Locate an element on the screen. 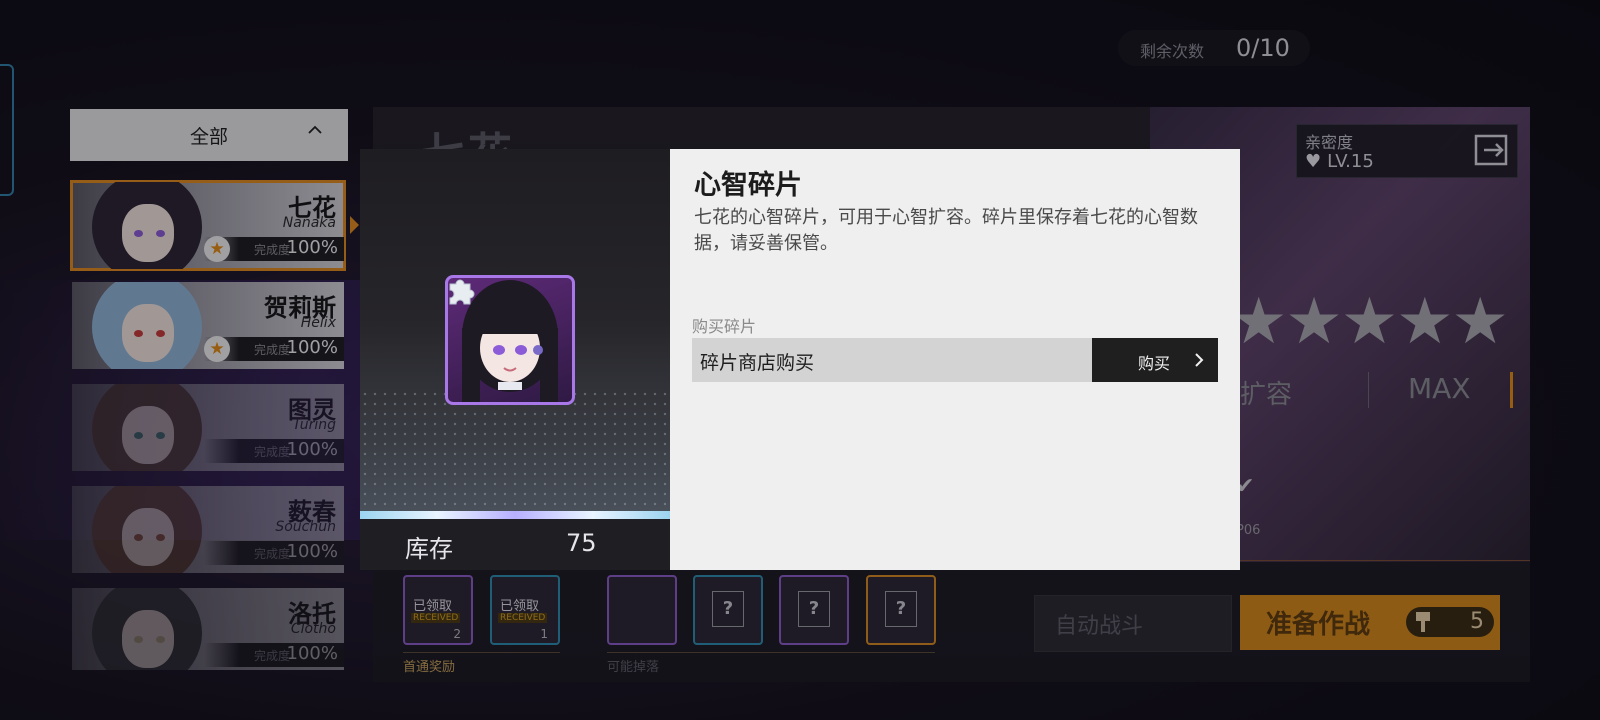 This screenshot has height=720, width=1600. buy-button: 购买 is located at coordinates (1155, 360).